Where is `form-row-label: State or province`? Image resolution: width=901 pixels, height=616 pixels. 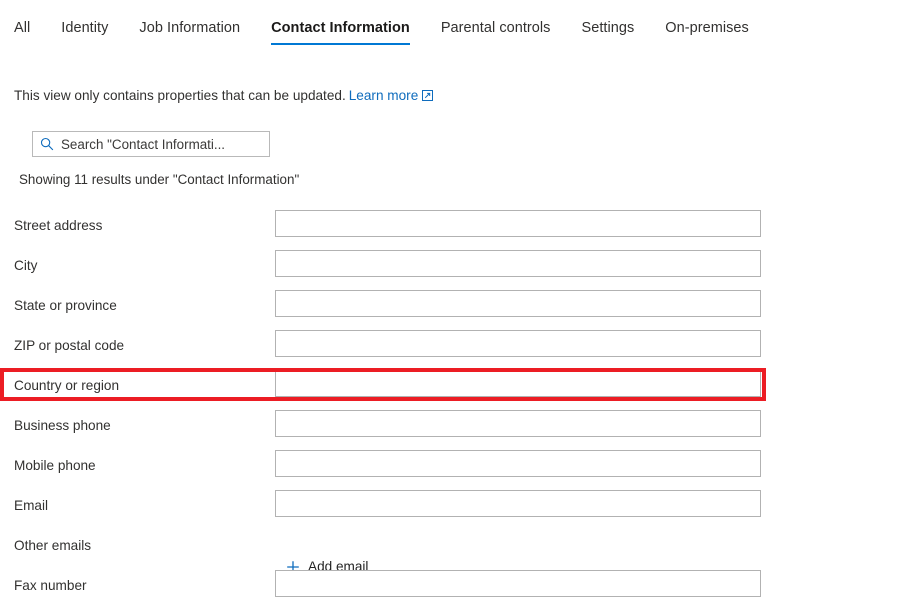
form-row-label: State or province is located at coordinates (65, 305).